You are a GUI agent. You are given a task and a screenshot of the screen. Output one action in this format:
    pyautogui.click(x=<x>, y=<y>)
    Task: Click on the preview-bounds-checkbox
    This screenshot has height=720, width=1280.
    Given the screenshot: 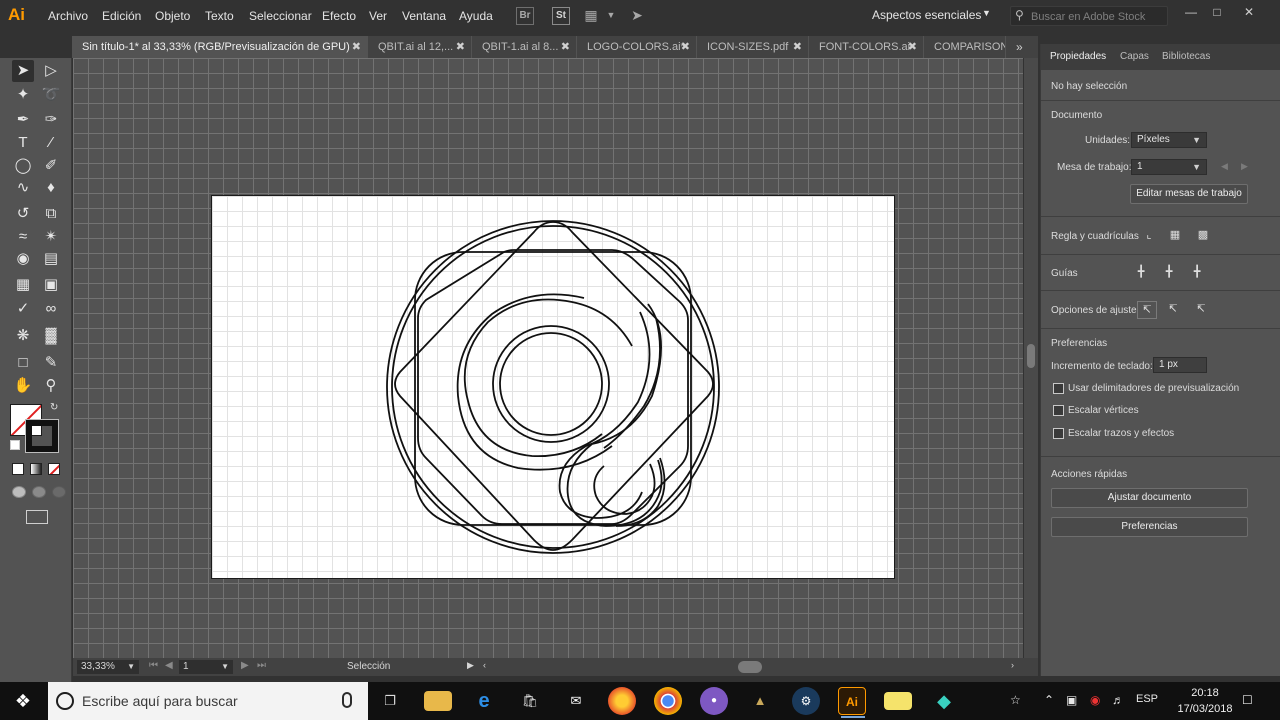 What is the action you would take?
    pyautogui.click(x=1058, y=388)
    